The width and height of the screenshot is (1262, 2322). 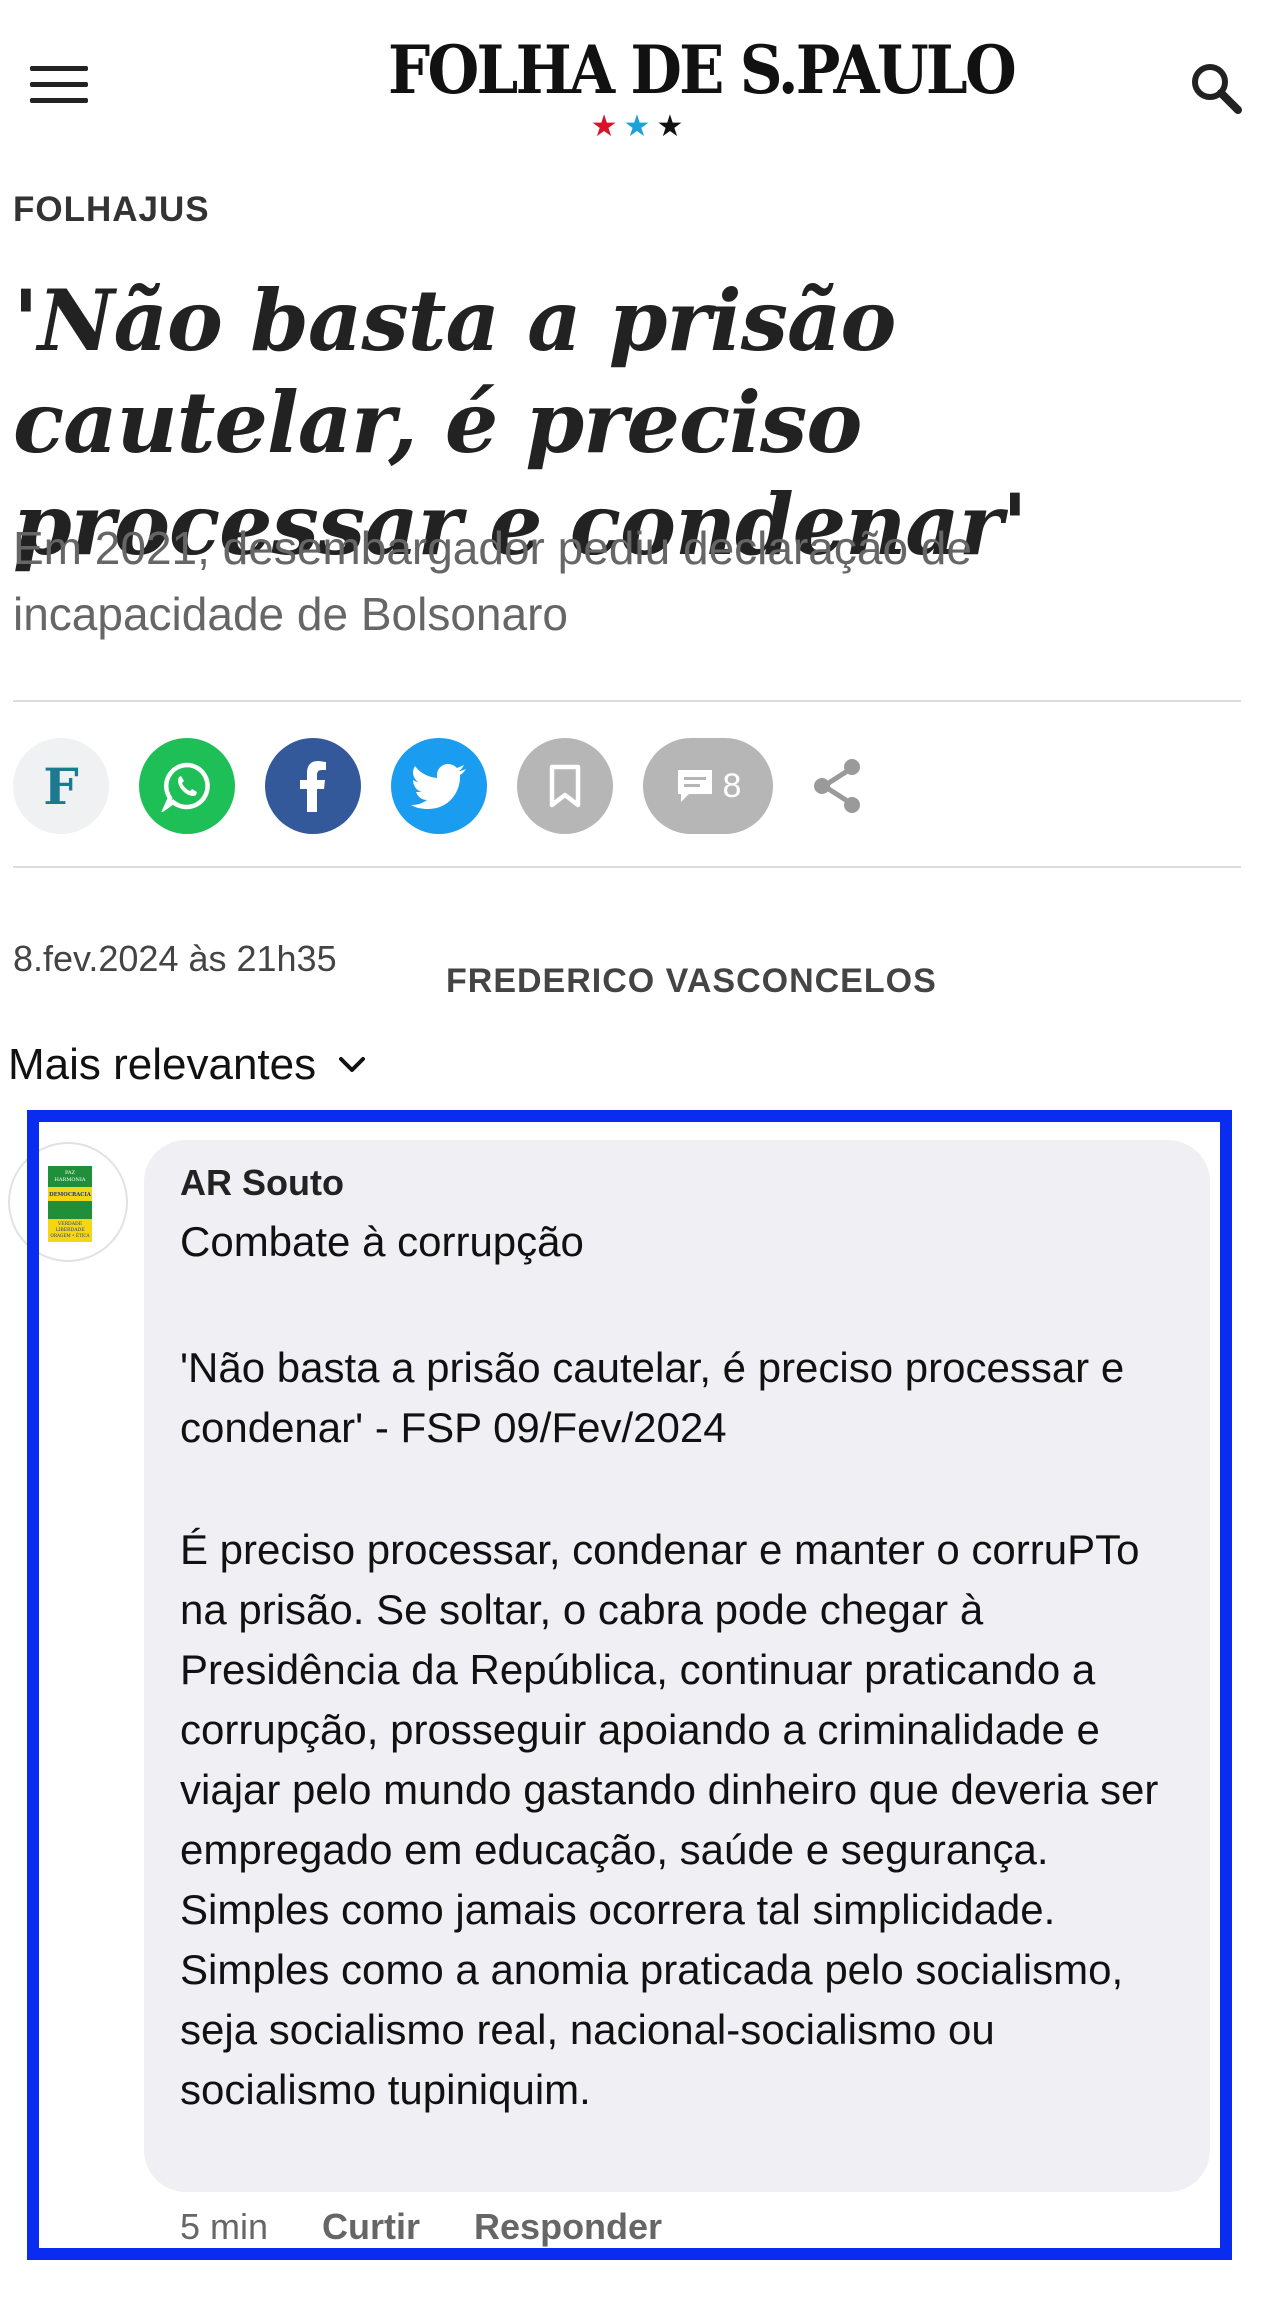 I want to click on logo-stars: ★★★, so click(x=640, y=127).